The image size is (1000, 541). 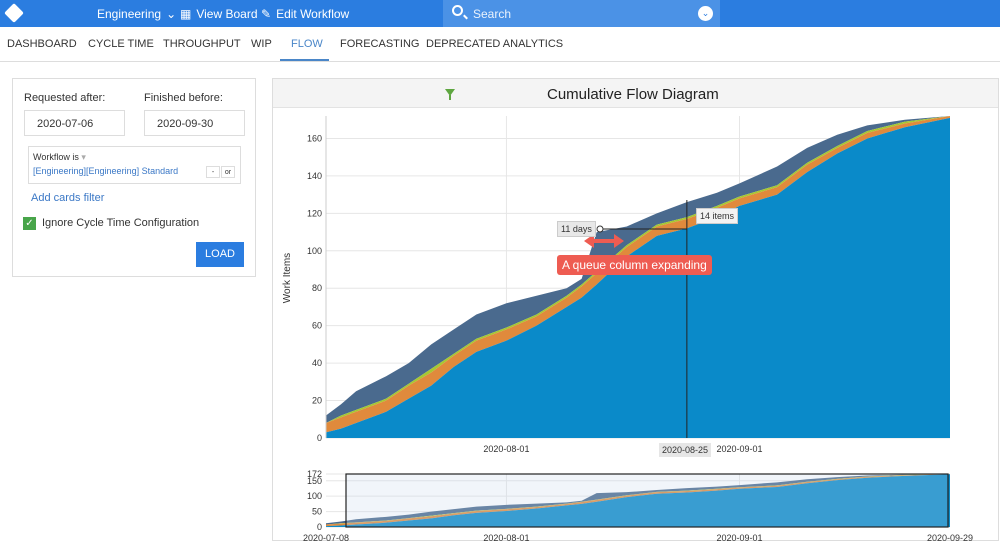 What do you see at coordinates (317, 288) in the screenshot?
I see `y-tick-label: 80` at bounding box center [317, 288].